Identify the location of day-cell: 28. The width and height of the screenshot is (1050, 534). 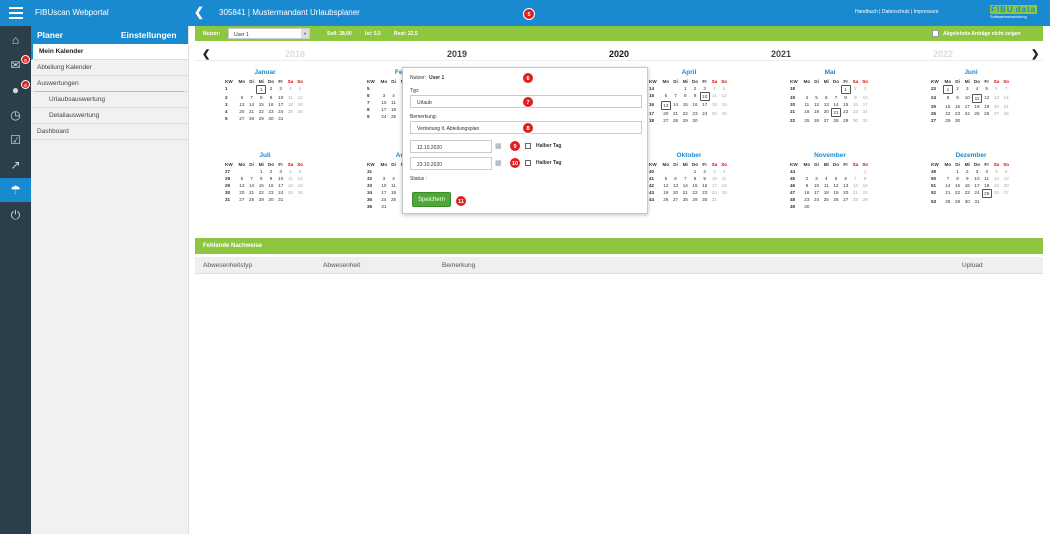
(676, 120).